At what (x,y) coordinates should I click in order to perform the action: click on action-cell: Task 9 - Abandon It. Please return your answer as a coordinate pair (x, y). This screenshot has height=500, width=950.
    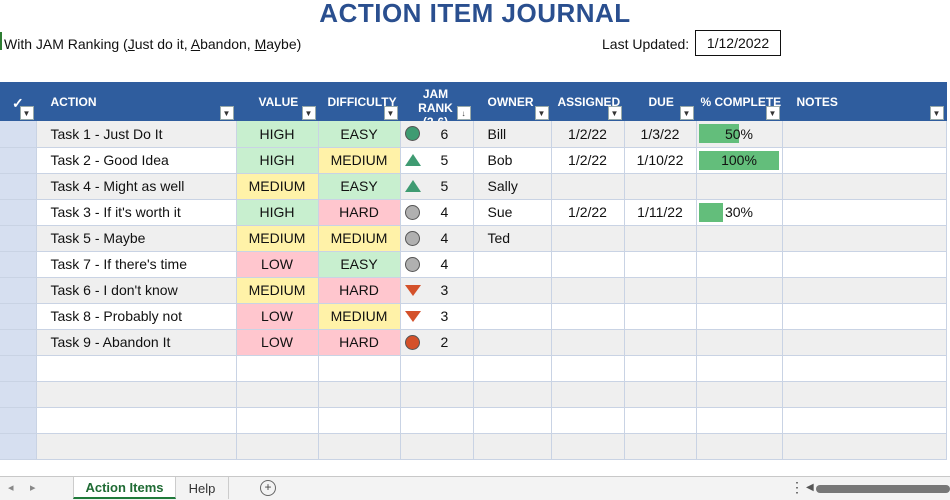
    Looking at the image, I should click on (136, 342).